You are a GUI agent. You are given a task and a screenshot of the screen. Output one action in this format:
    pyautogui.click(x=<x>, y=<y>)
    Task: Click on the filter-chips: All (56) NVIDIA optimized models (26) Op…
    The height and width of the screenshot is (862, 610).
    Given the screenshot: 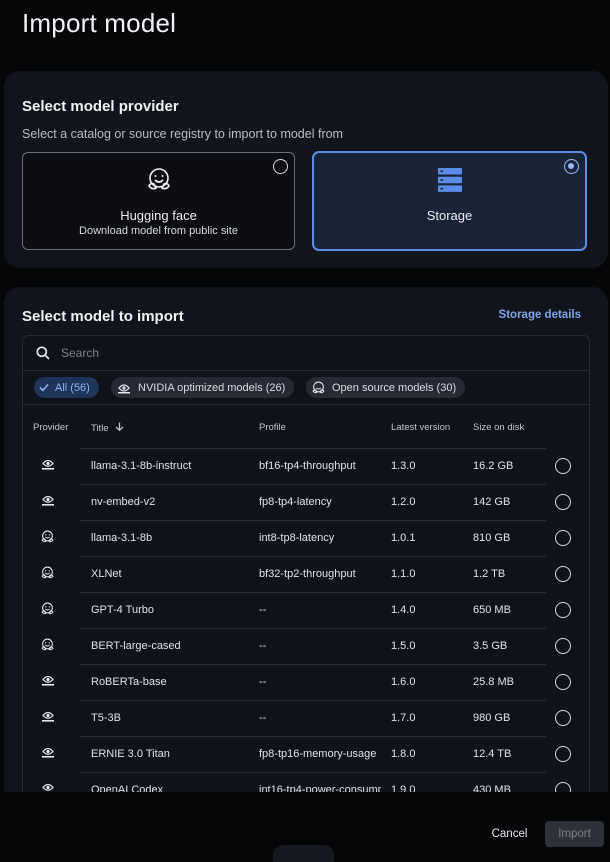 What is the action you would take?
    pyautogui.click(x=306, y=388)
    